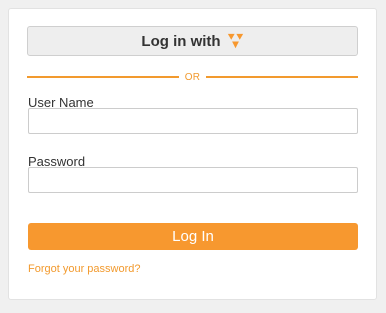 The height and width of the screenshot is (313, 386). I want to click on sso-login-label: Log in with, so click(181, 41).